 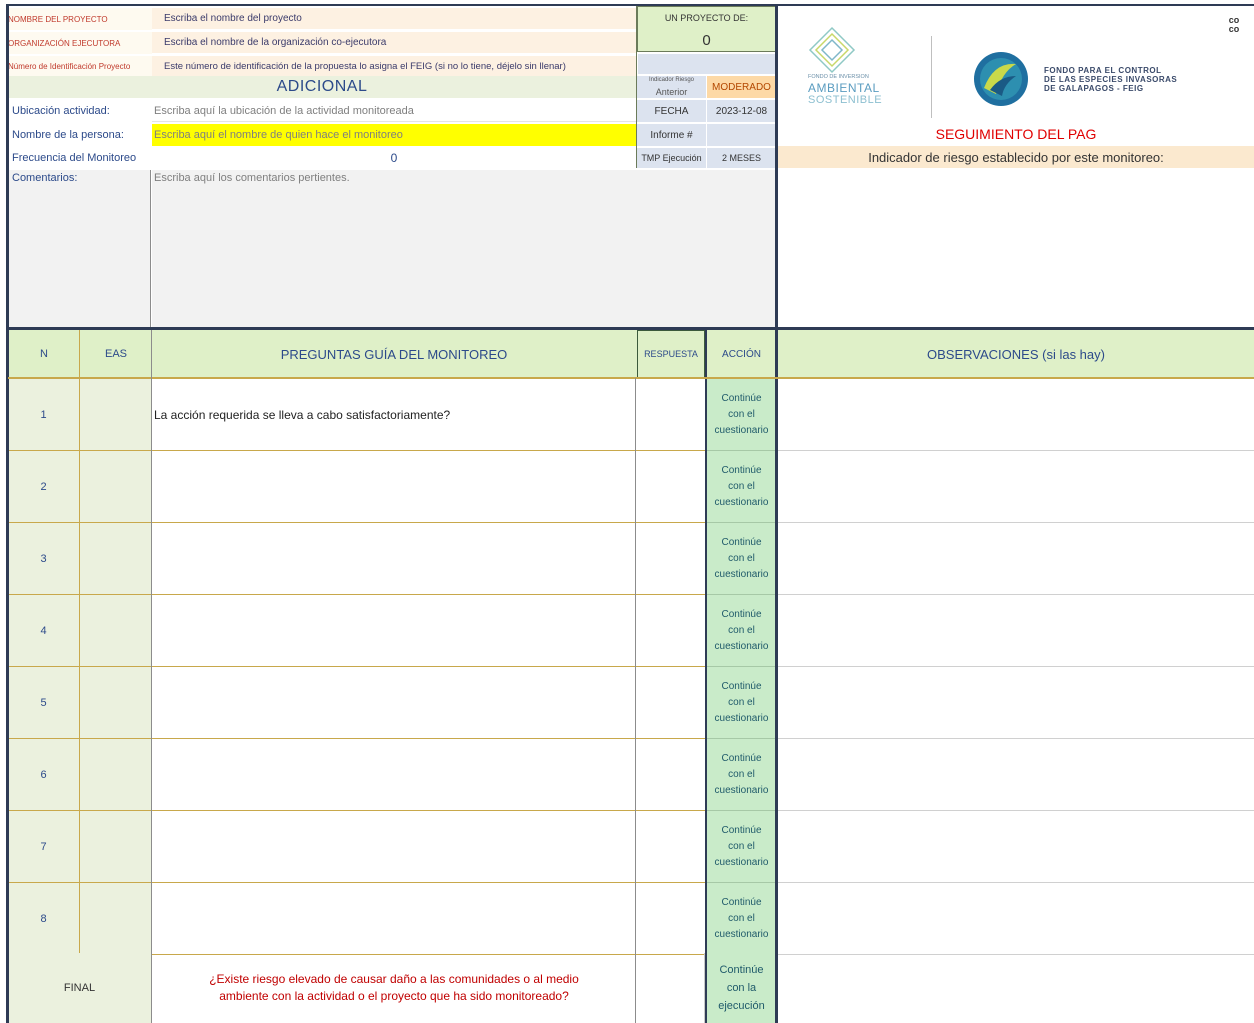 I want to click on informe-value, so click(x=741, y=135).